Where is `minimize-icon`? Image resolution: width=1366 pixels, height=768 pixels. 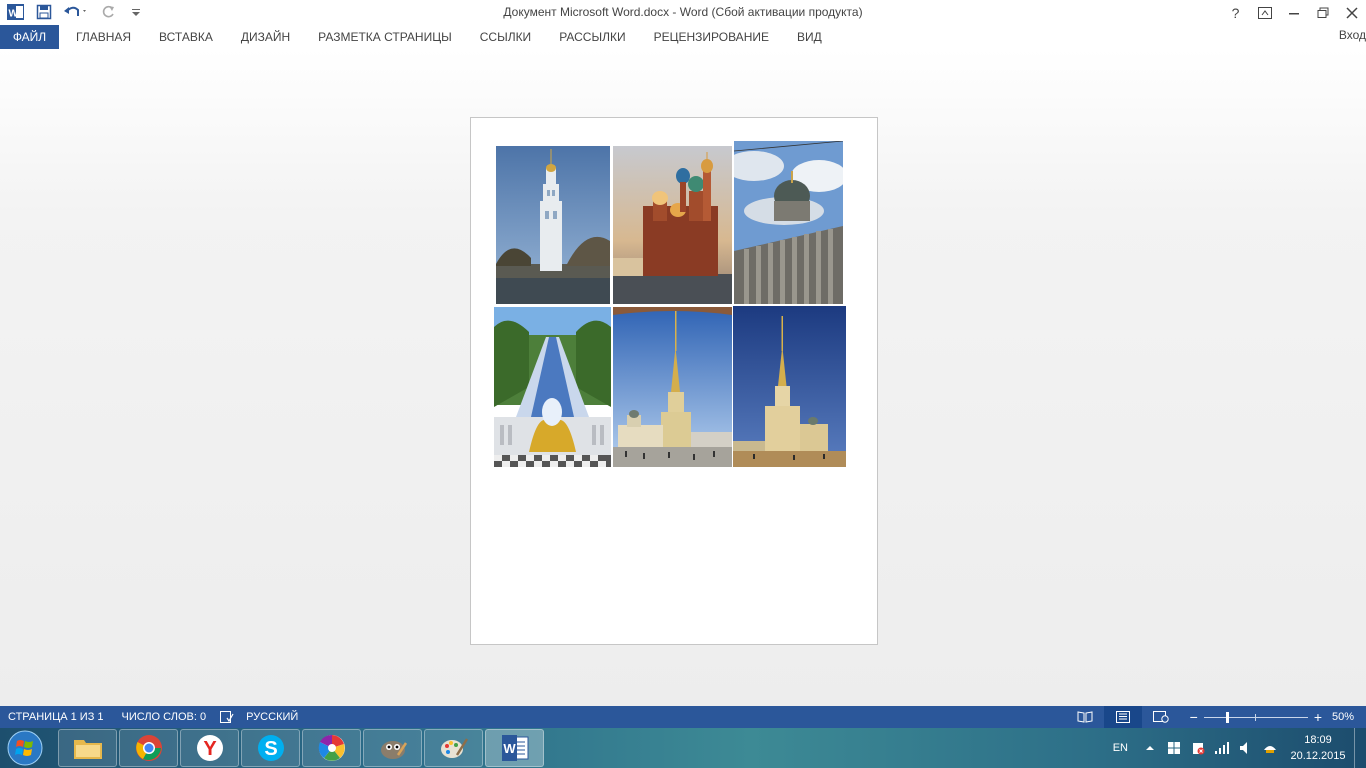
minimize-icon is located at coordinates (1293, 13).